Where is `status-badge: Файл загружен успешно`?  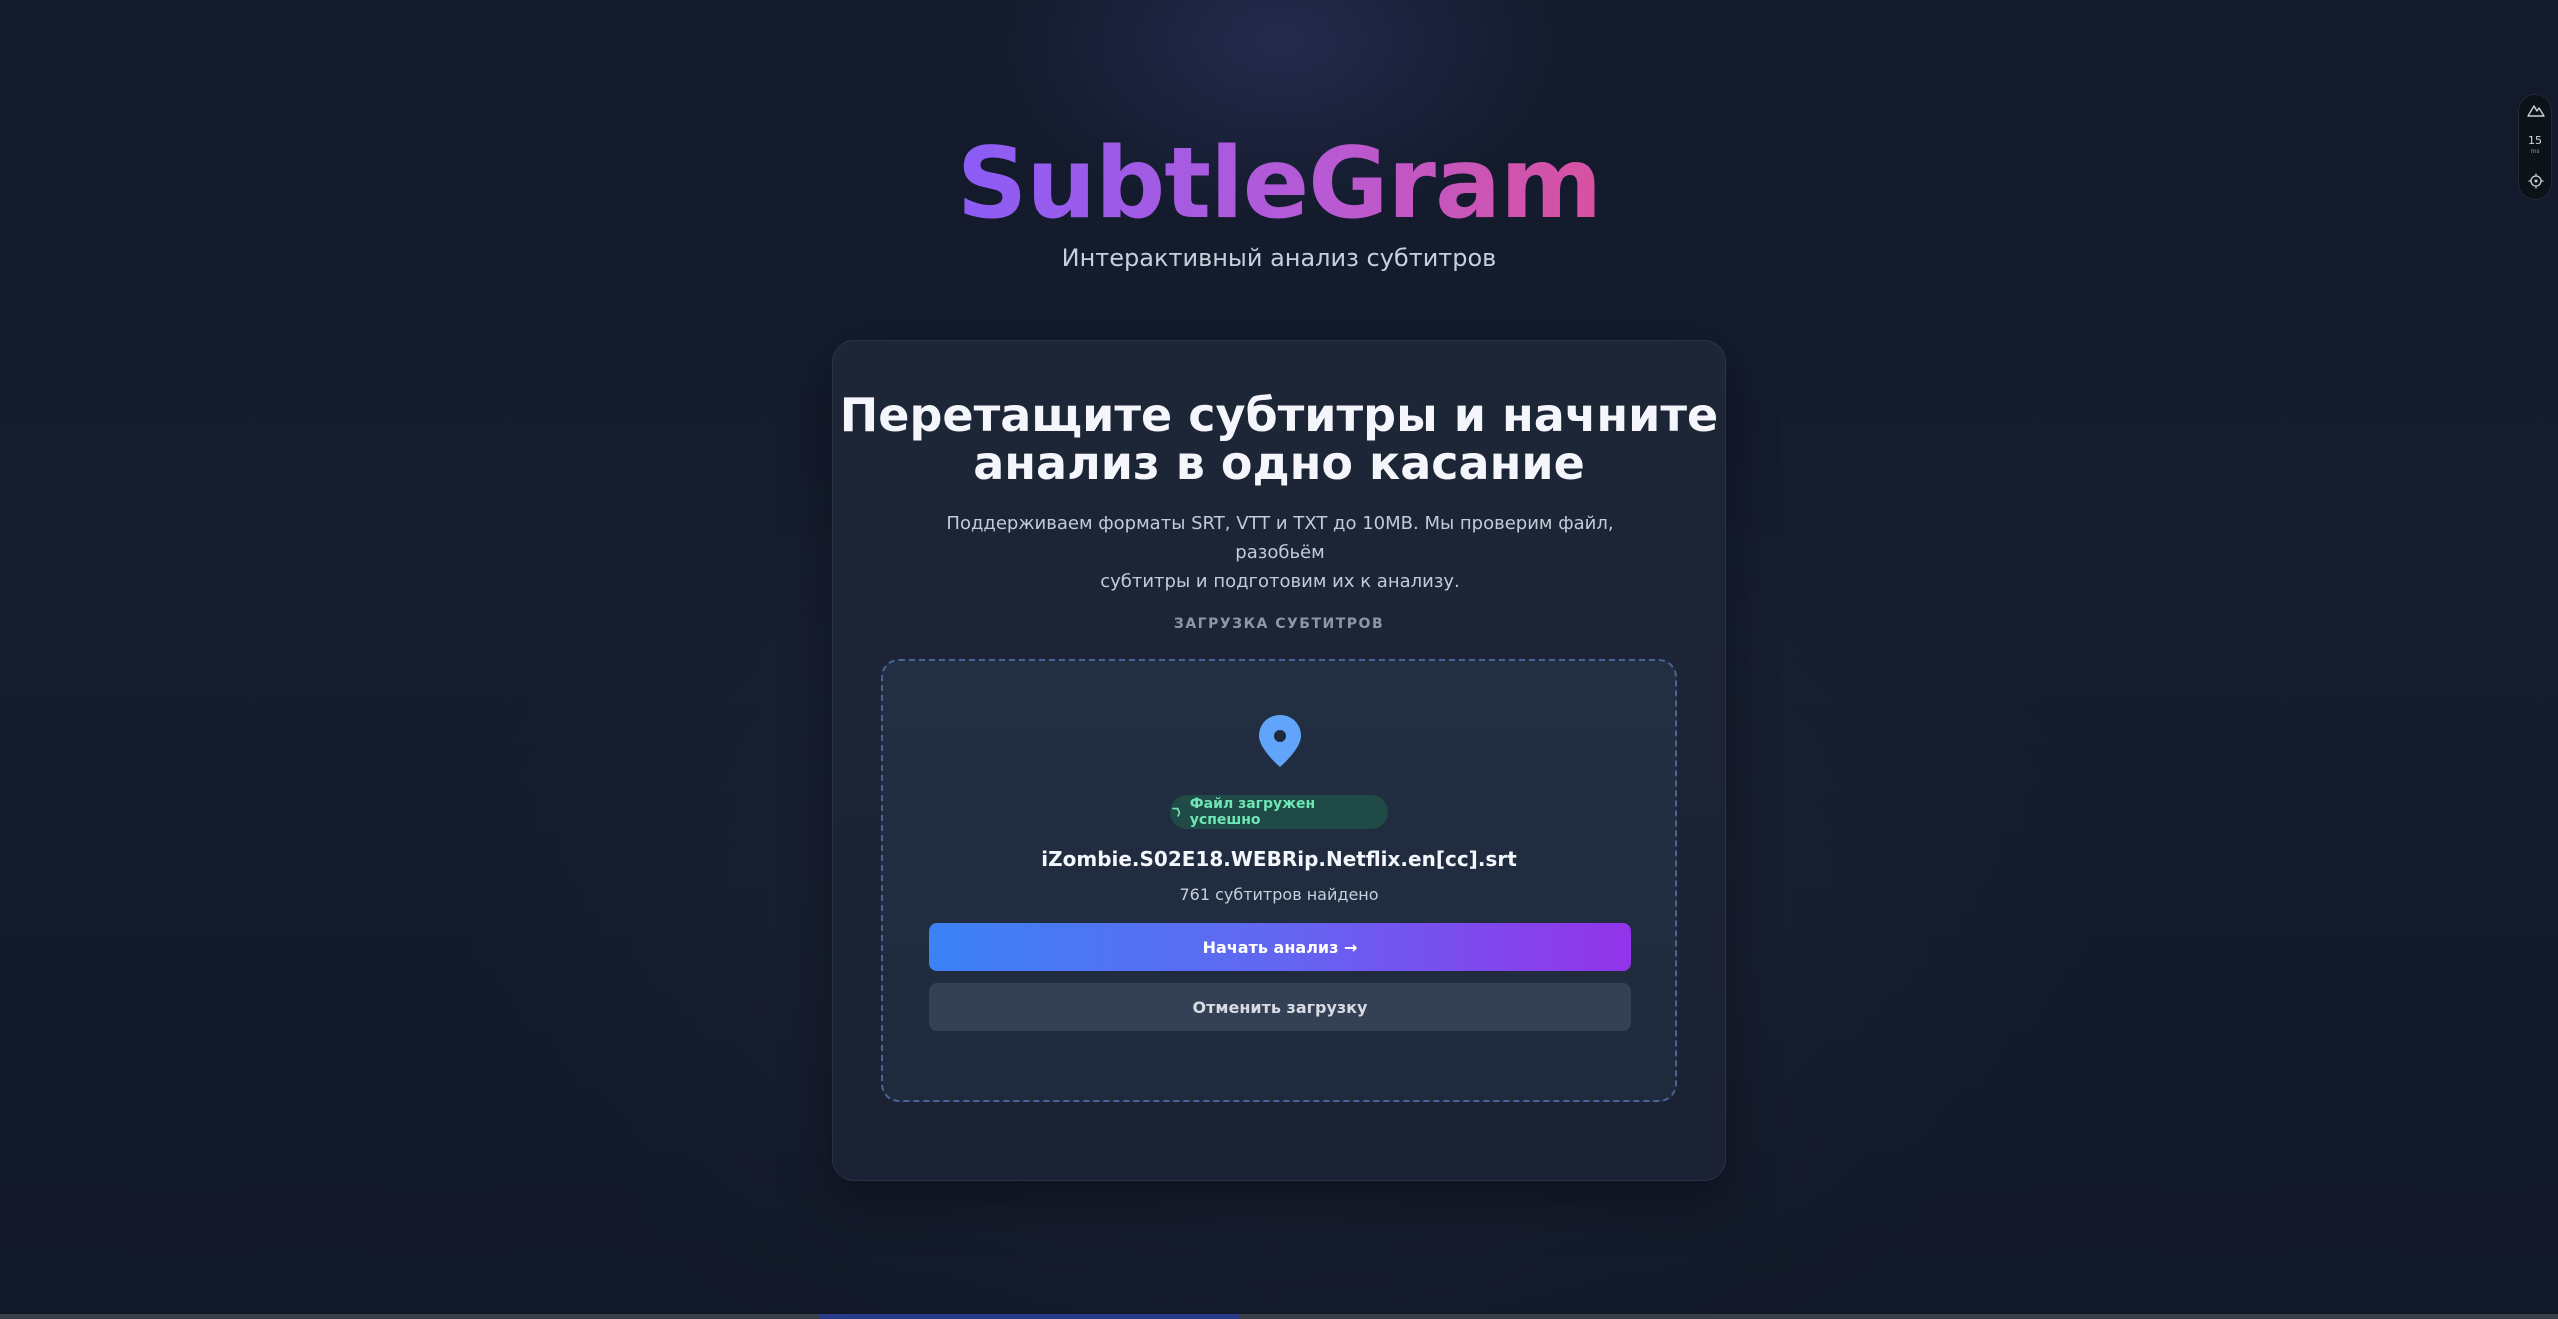 status-badge: Файл загружен успешно is located at coordinates (1279, 812).